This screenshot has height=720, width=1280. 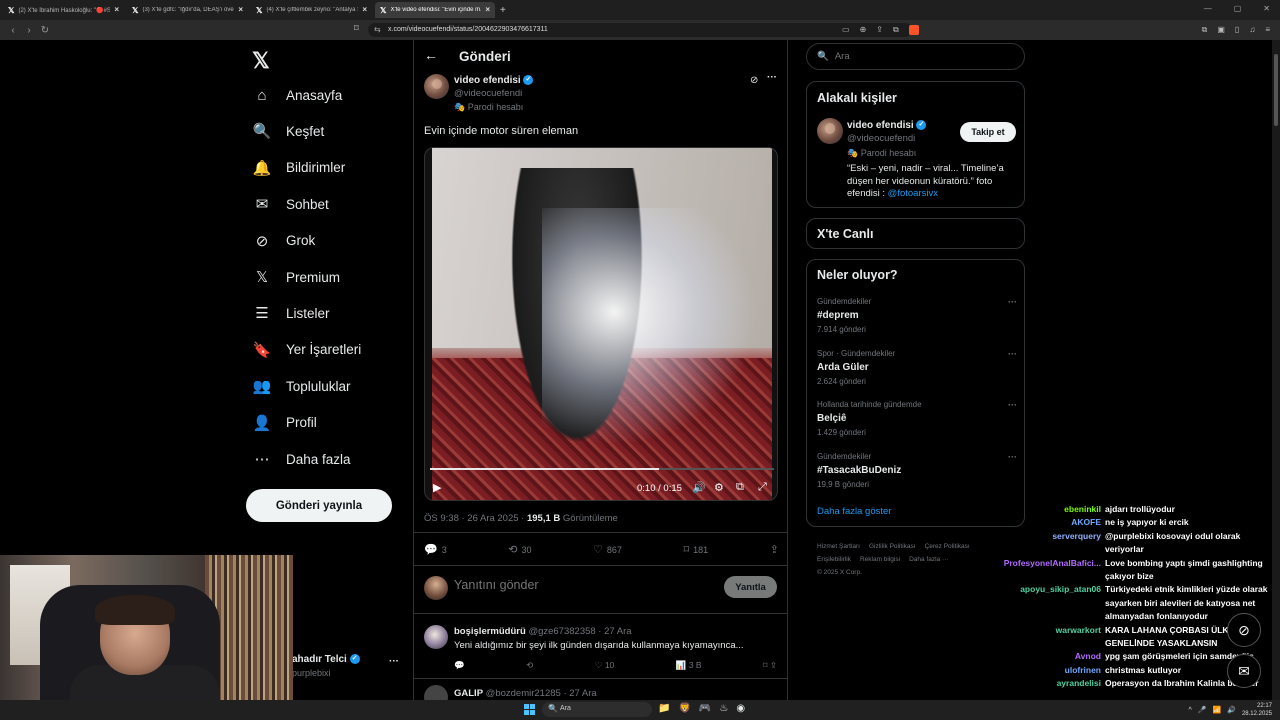 What do you see at coordinates (519, 549) in the screenshot?
I see `repost-button: ⟲ 30` at bounding box center [519, 549].